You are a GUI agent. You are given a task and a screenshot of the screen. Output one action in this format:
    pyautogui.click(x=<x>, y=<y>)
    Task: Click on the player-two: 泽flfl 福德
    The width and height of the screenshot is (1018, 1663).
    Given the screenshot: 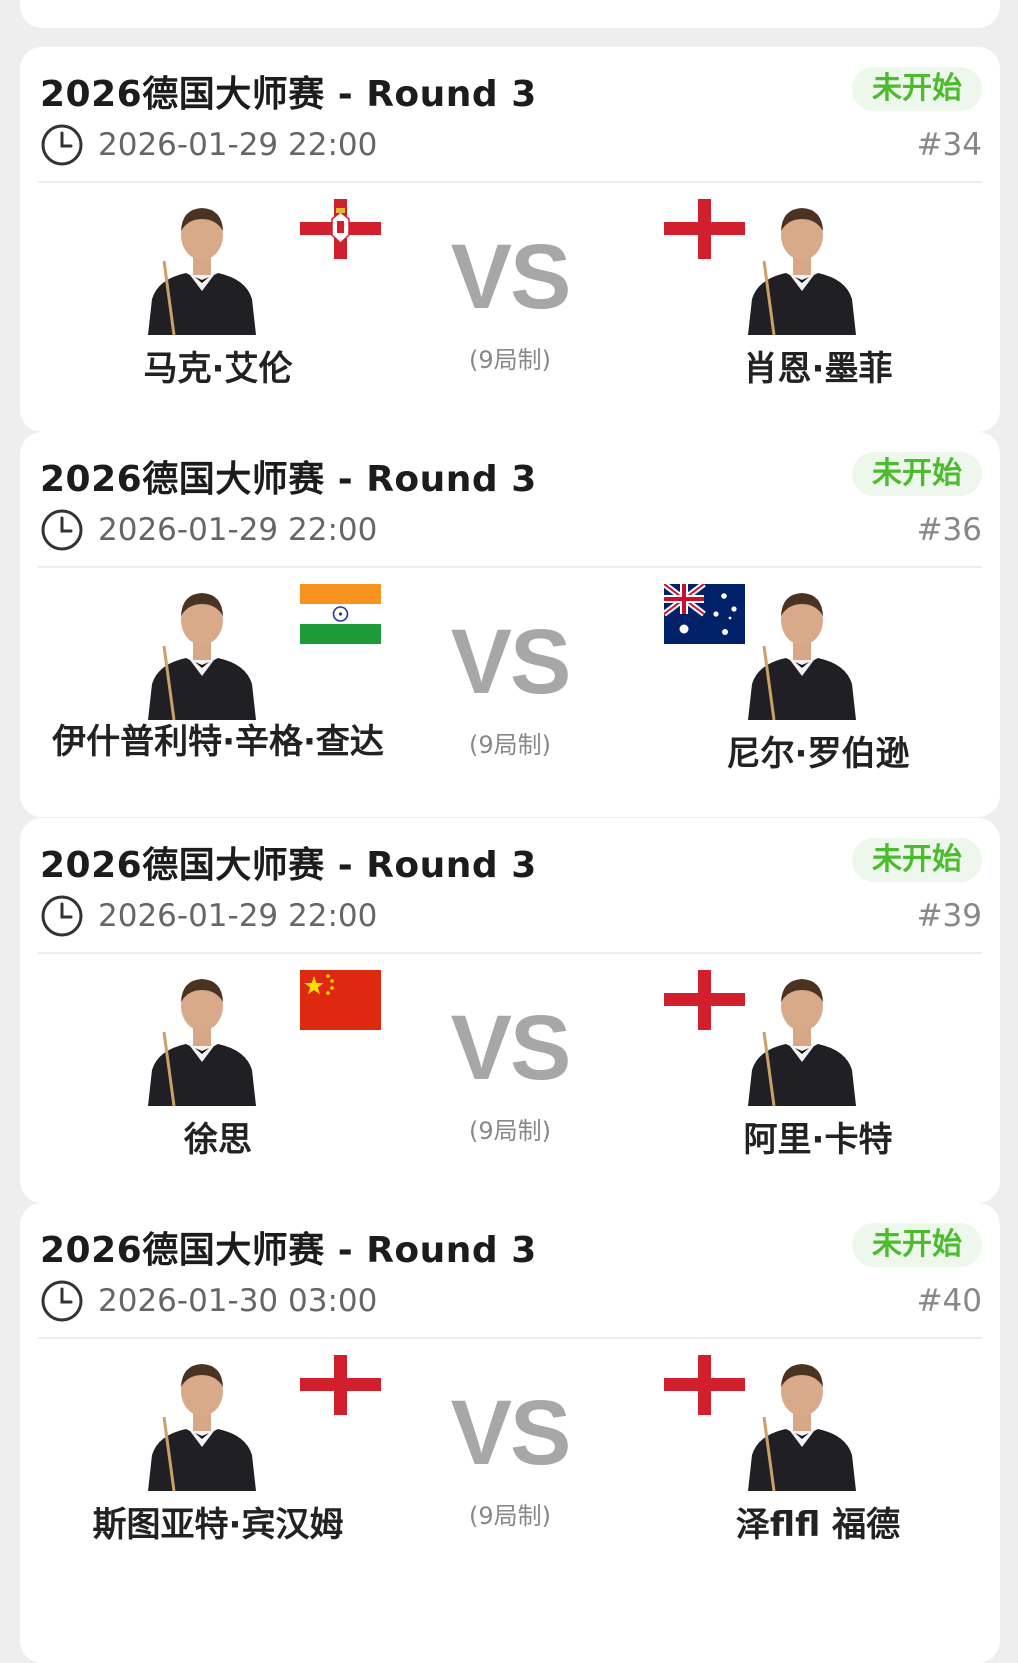 What is the action you would take?
    pyautogui.click(x=818, y=1463)
    